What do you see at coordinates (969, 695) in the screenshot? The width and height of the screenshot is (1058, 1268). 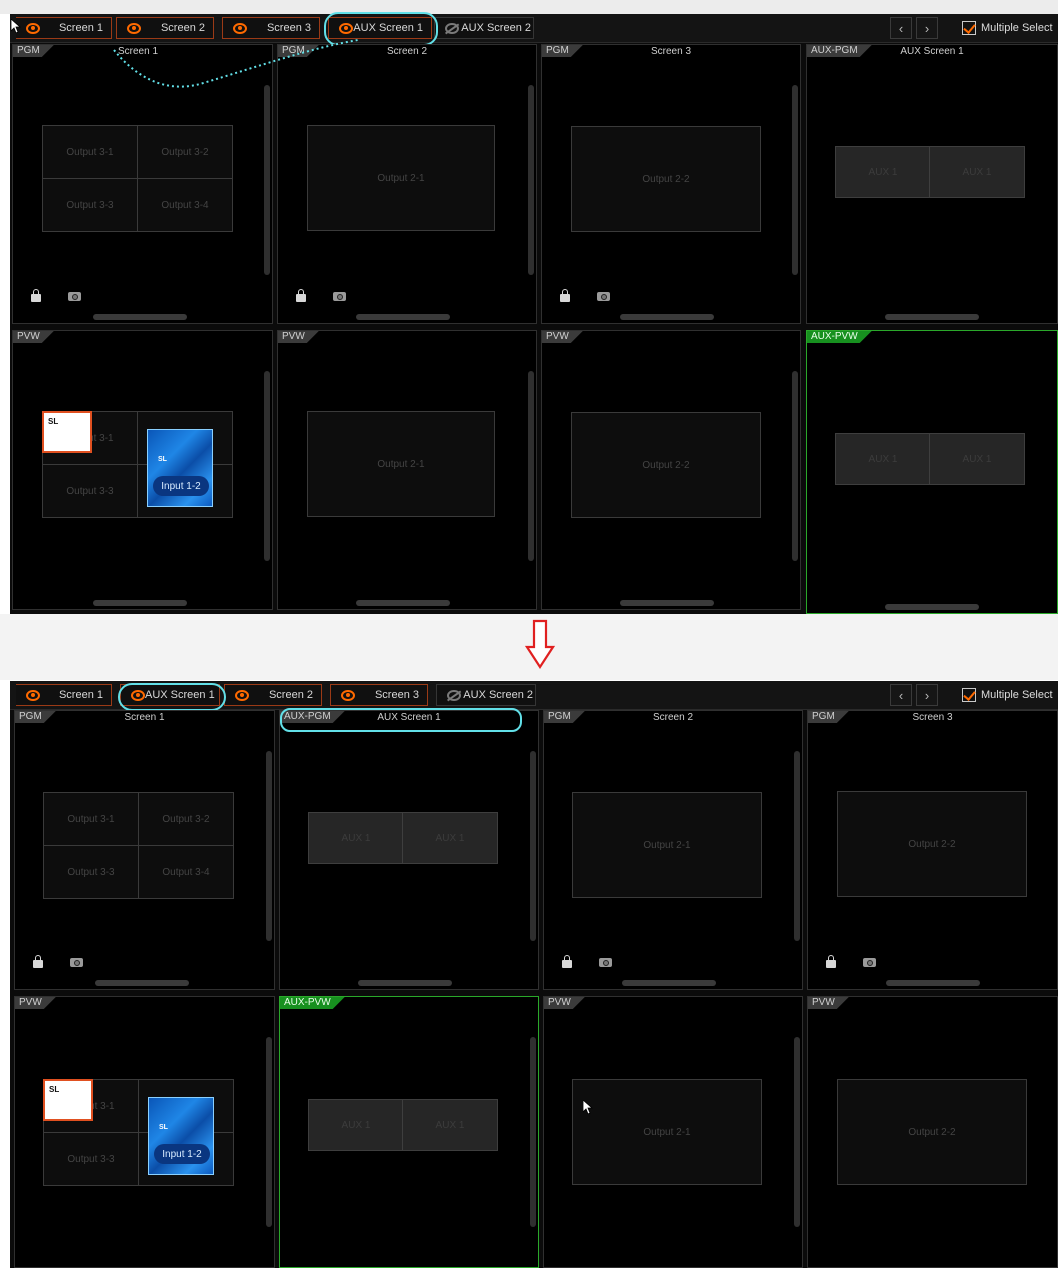 I see `checkbox-checked-icon` at bounding box center [969, 695].